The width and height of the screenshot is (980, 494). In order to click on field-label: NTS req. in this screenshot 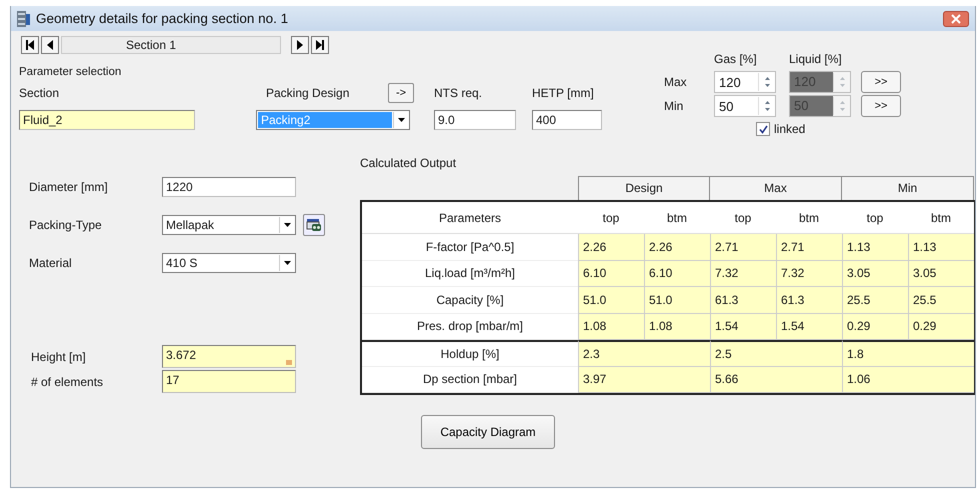, I will do `click(458, 93)`.